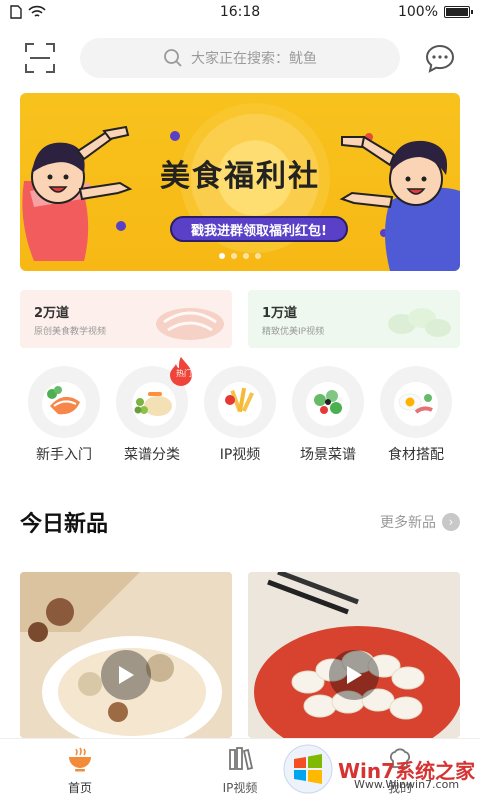 Image resolution: width=480 pixels, height=800 pixels. I want to click on status-time: 16:18, so click(240, 12).